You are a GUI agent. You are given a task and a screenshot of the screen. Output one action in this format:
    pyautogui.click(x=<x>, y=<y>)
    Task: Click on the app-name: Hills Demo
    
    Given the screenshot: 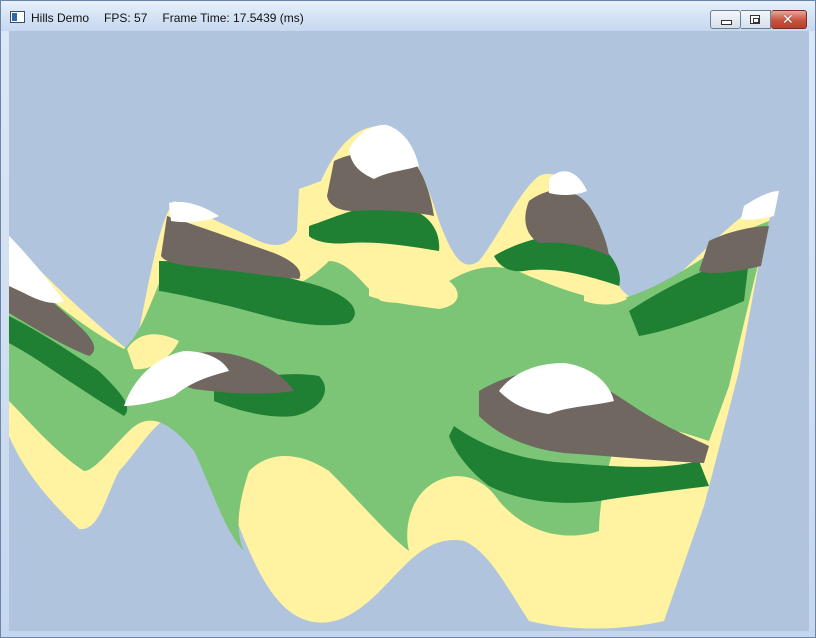 What is the action you would take?
    pyautogui.click(x=60, y=18)
    